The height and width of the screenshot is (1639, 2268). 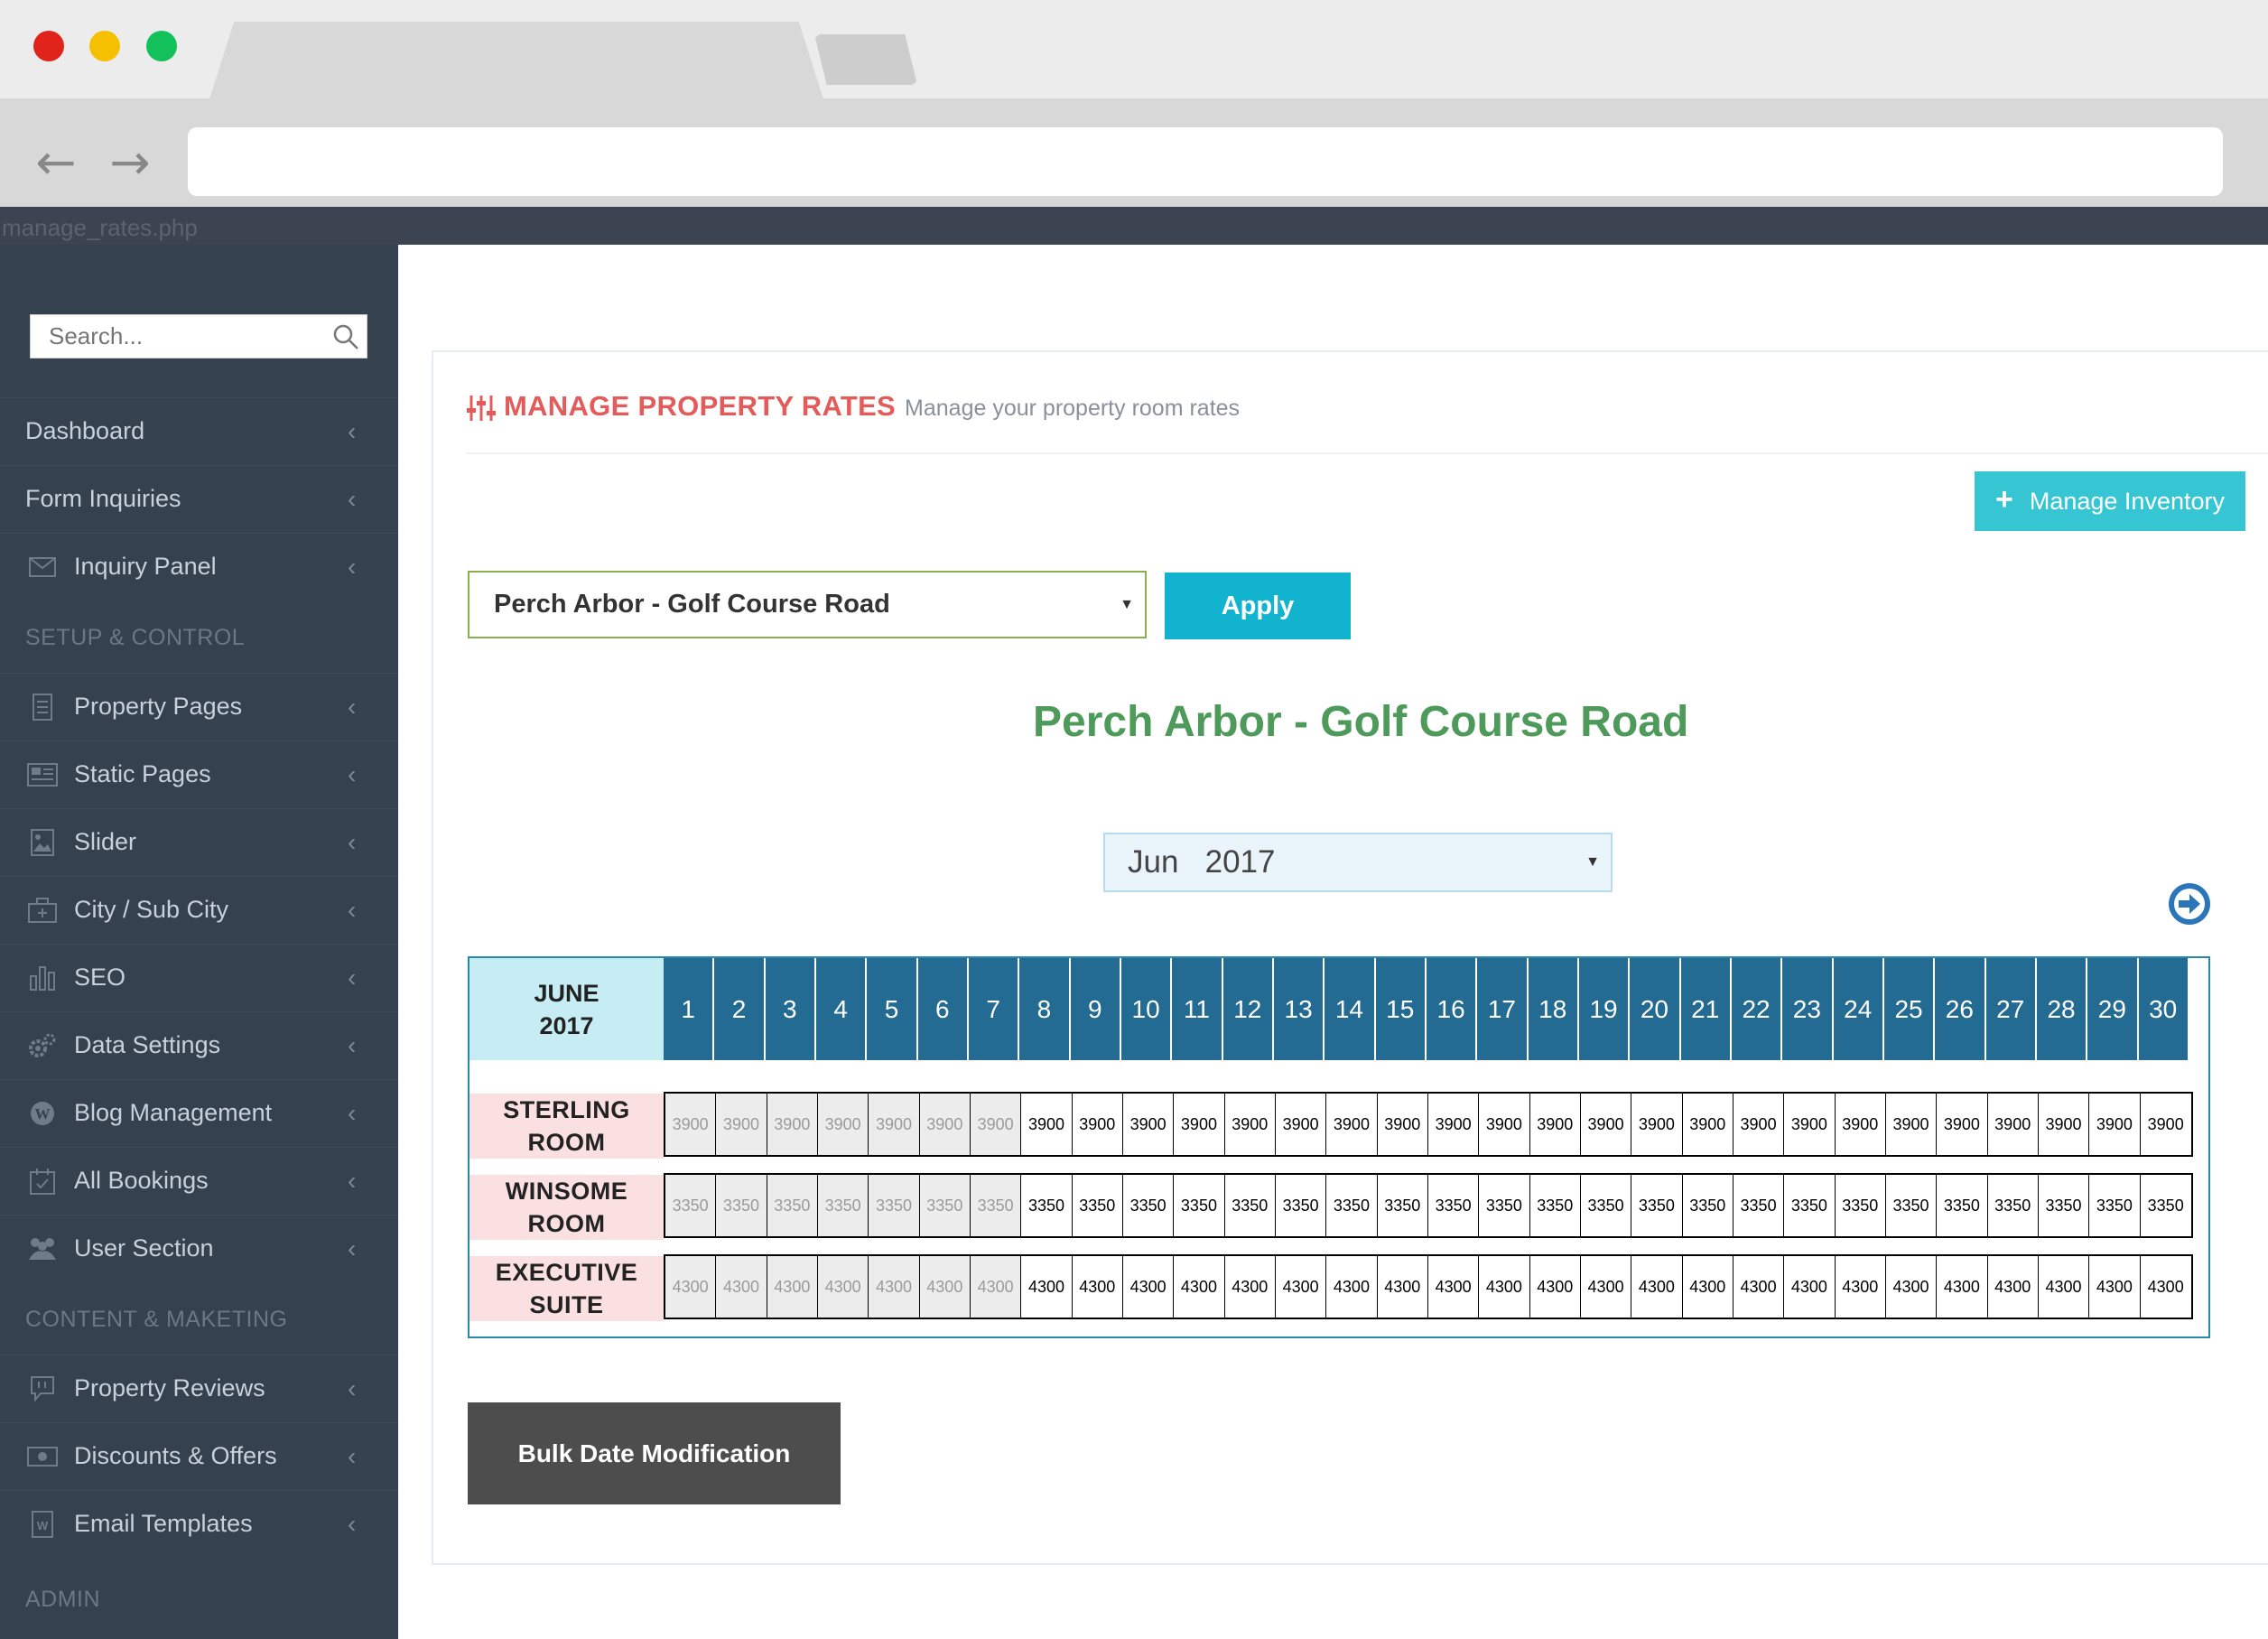 What do you see at coordinates (161, 46) in the screenshot?
I see `window-maximize-button` at bounding box center [161, 46].